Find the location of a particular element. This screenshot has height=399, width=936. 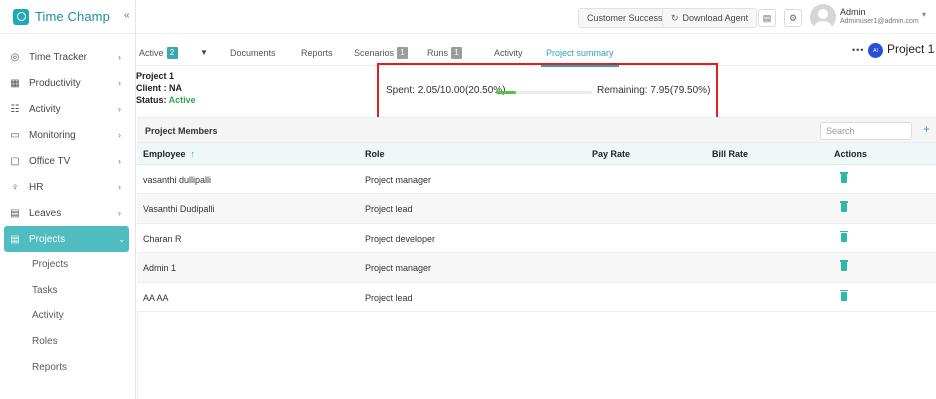

tab-reports: Reports is located at coordinates (317, 53).